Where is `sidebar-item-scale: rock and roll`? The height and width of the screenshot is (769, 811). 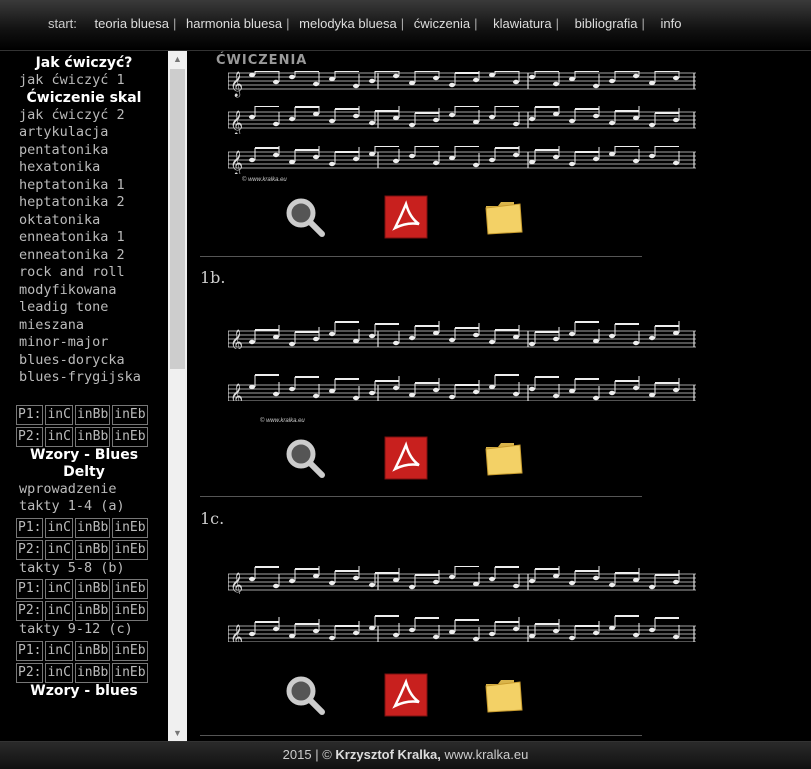 sidebar-item-scale: rock and roll is located at coordinates (84, 273).